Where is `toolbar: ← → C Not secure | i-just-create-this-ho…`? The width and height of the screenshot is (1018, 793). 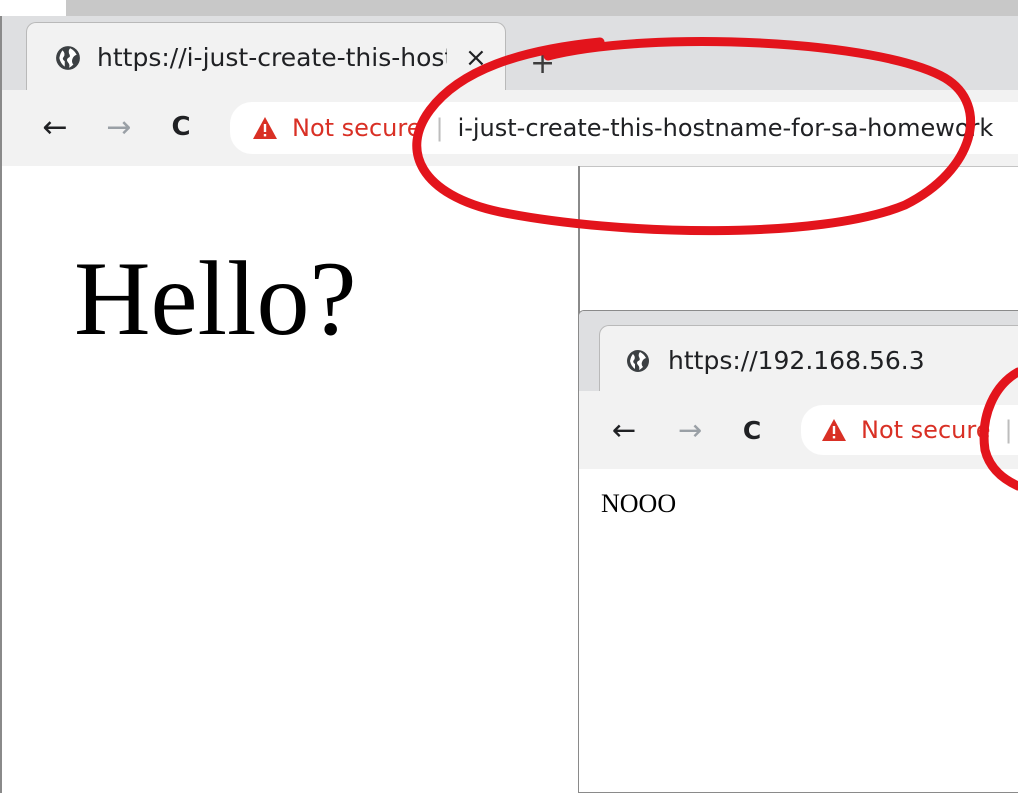
toolbar: ← → C Not secure | i-just-create-this-ho… is located at coordinates (510, 128).